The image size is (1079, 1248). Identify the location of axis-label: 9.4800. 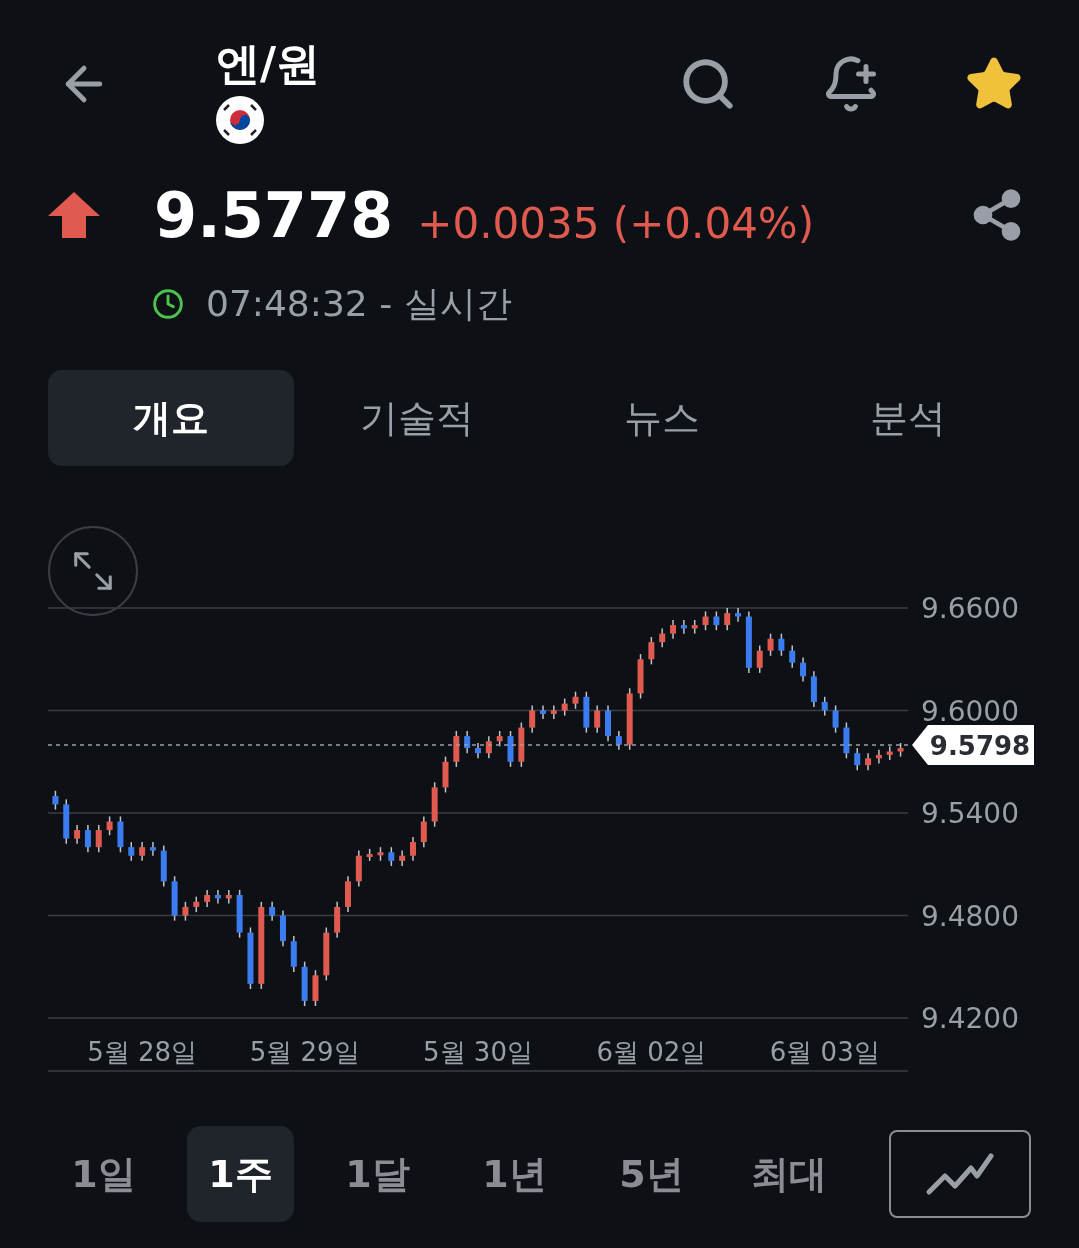
(970, 916).